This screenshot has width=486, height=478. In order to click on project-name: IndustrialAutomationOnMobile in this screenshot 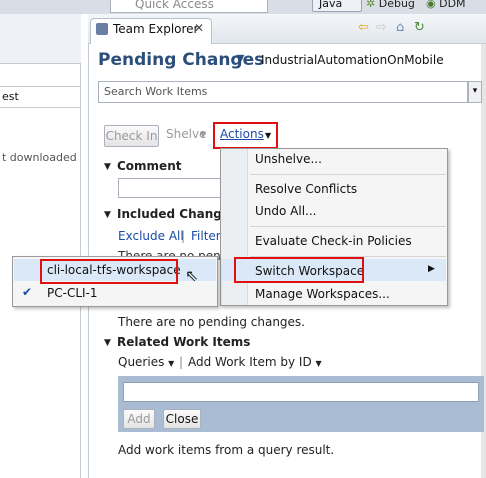, I will do `click(352, 60)`.